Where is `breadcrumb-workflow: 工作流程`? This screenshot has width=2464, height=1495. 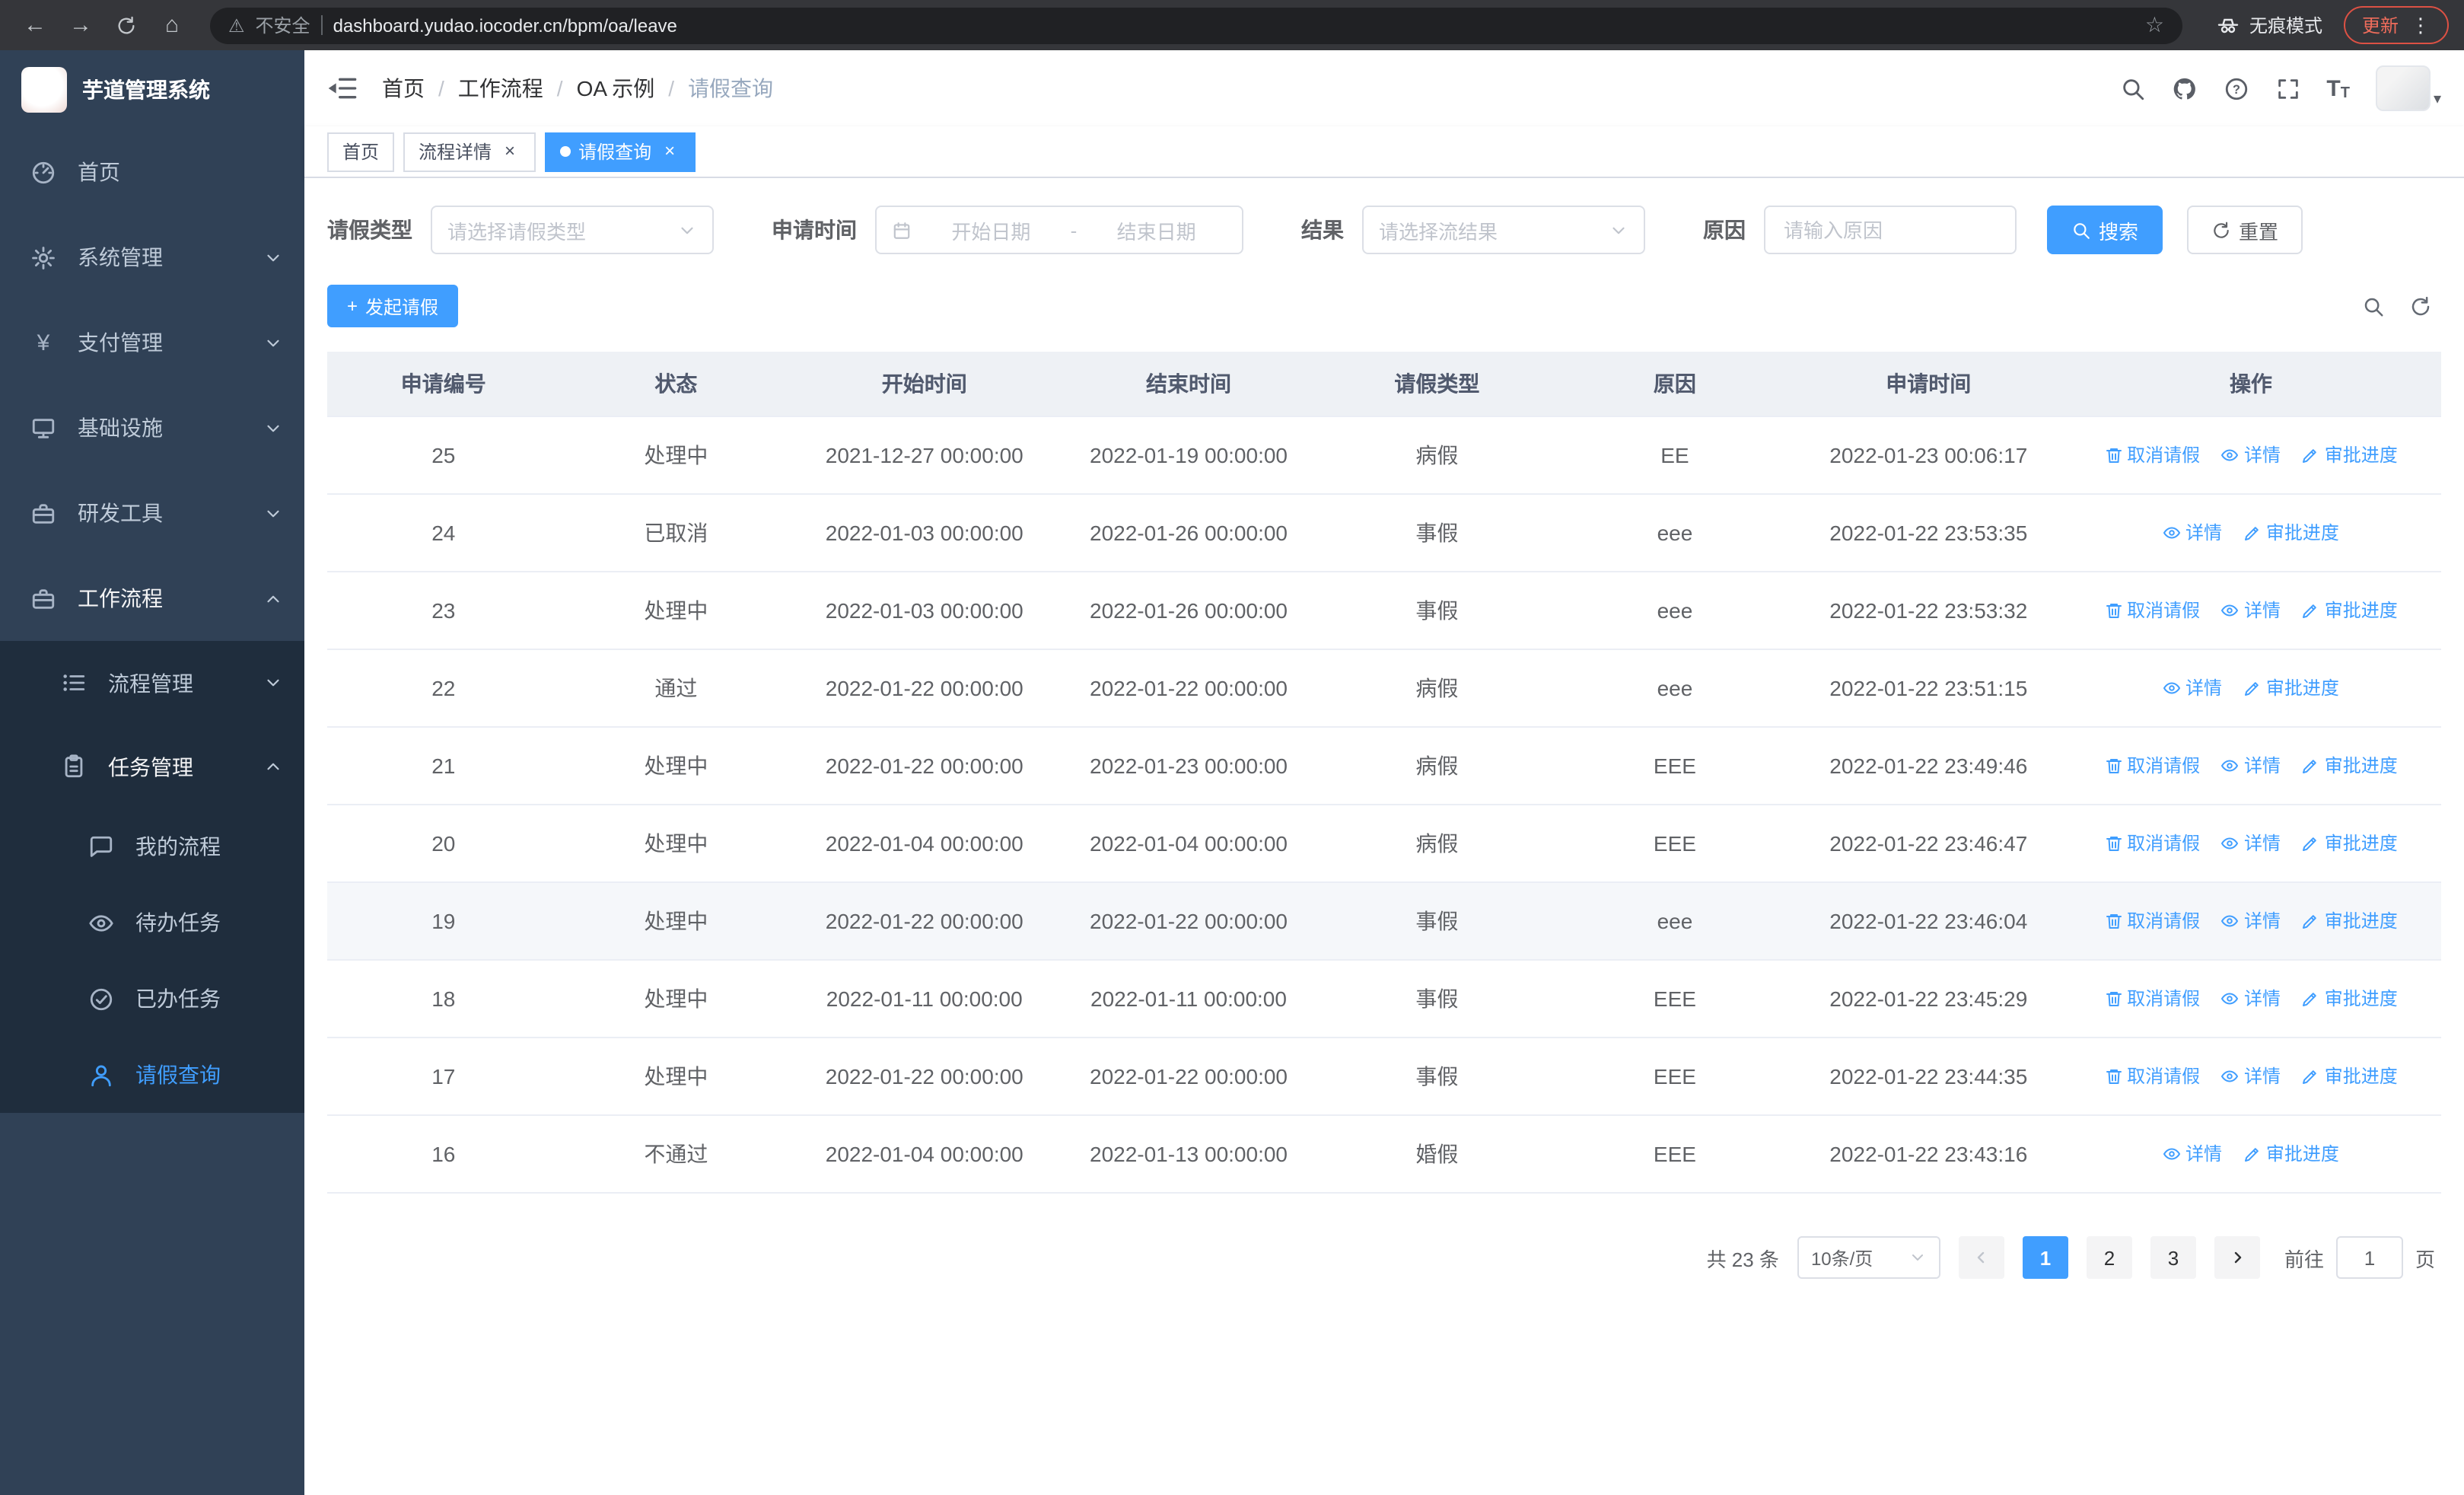
breadcrumb-workflow: 工作流程 is located at coordinates (500, 89).